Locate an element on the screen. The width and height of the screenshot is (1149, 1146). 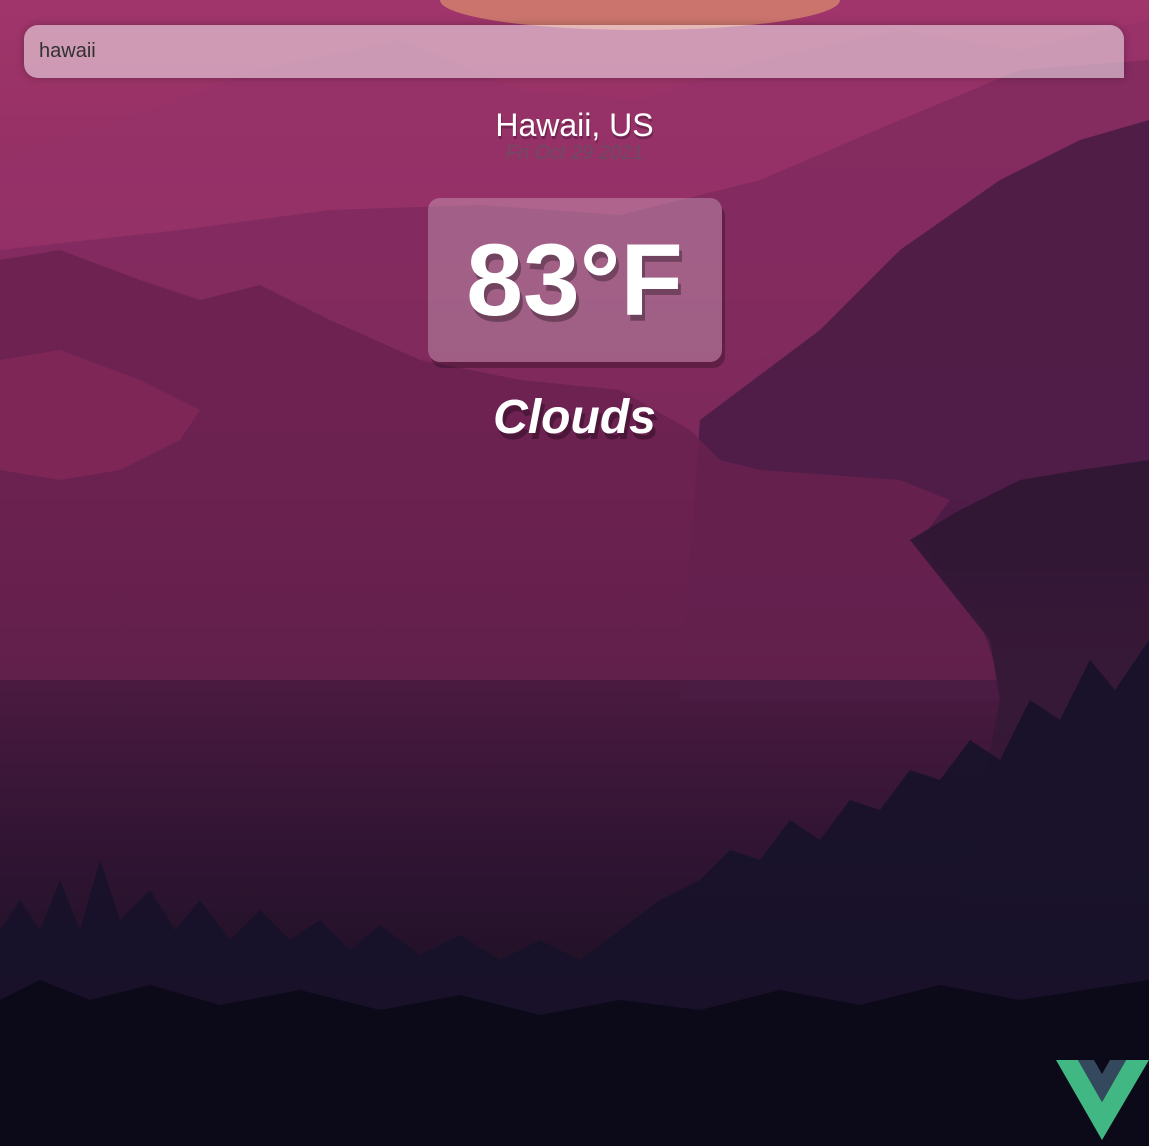
location-box: Hawaii, US Fri Oct 29 2021 is located at coordinates (574, 135).